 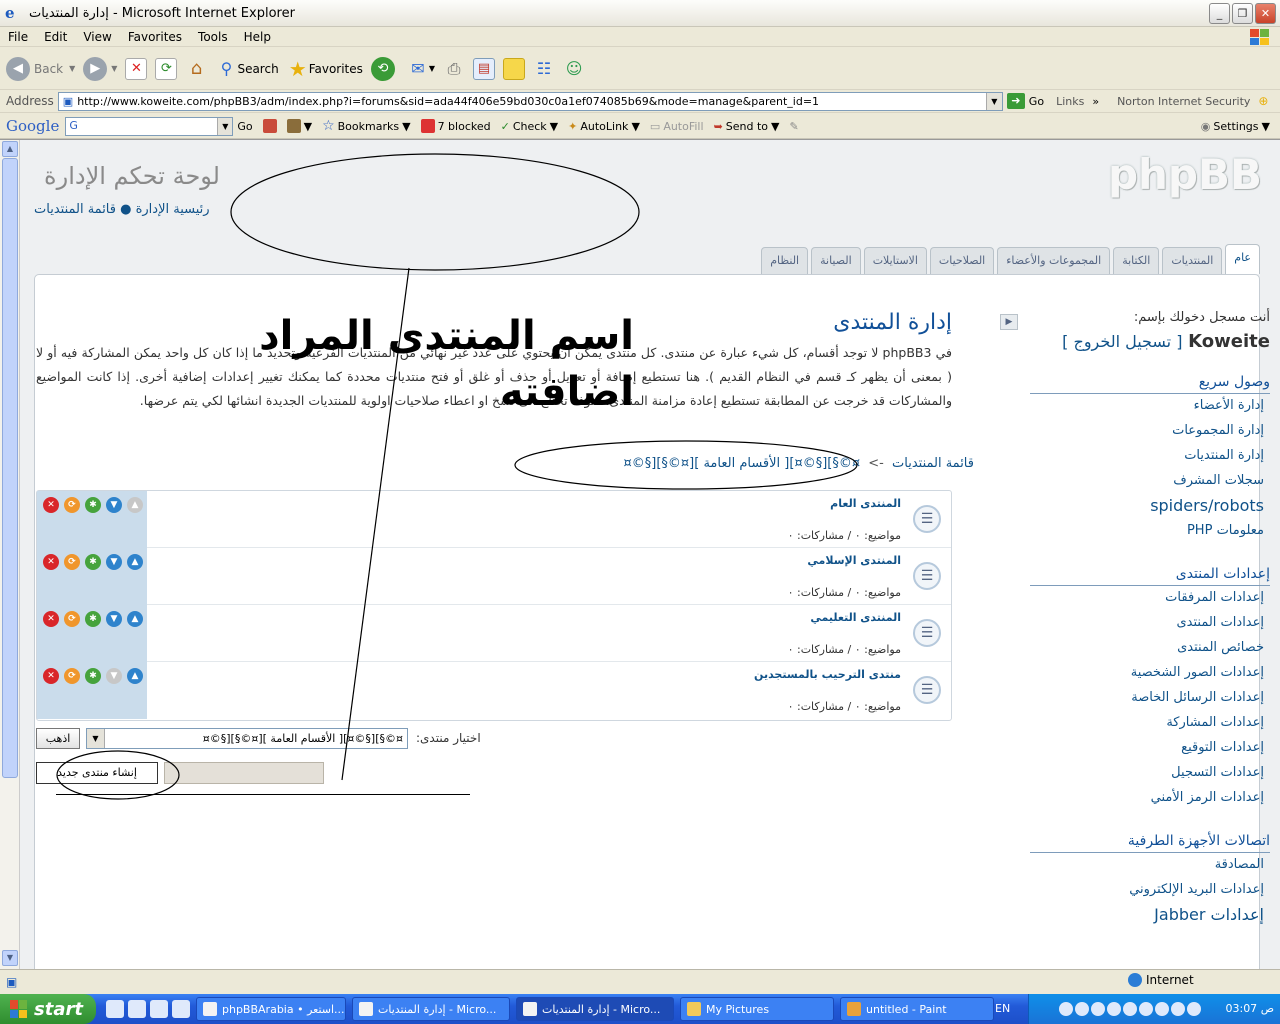 What do you see at coordinates (1150, 798) in the screenshot?
I see `sidebar-item-captcha: إعدادات الرمز الأمني` at bounding box center [1150, 798].